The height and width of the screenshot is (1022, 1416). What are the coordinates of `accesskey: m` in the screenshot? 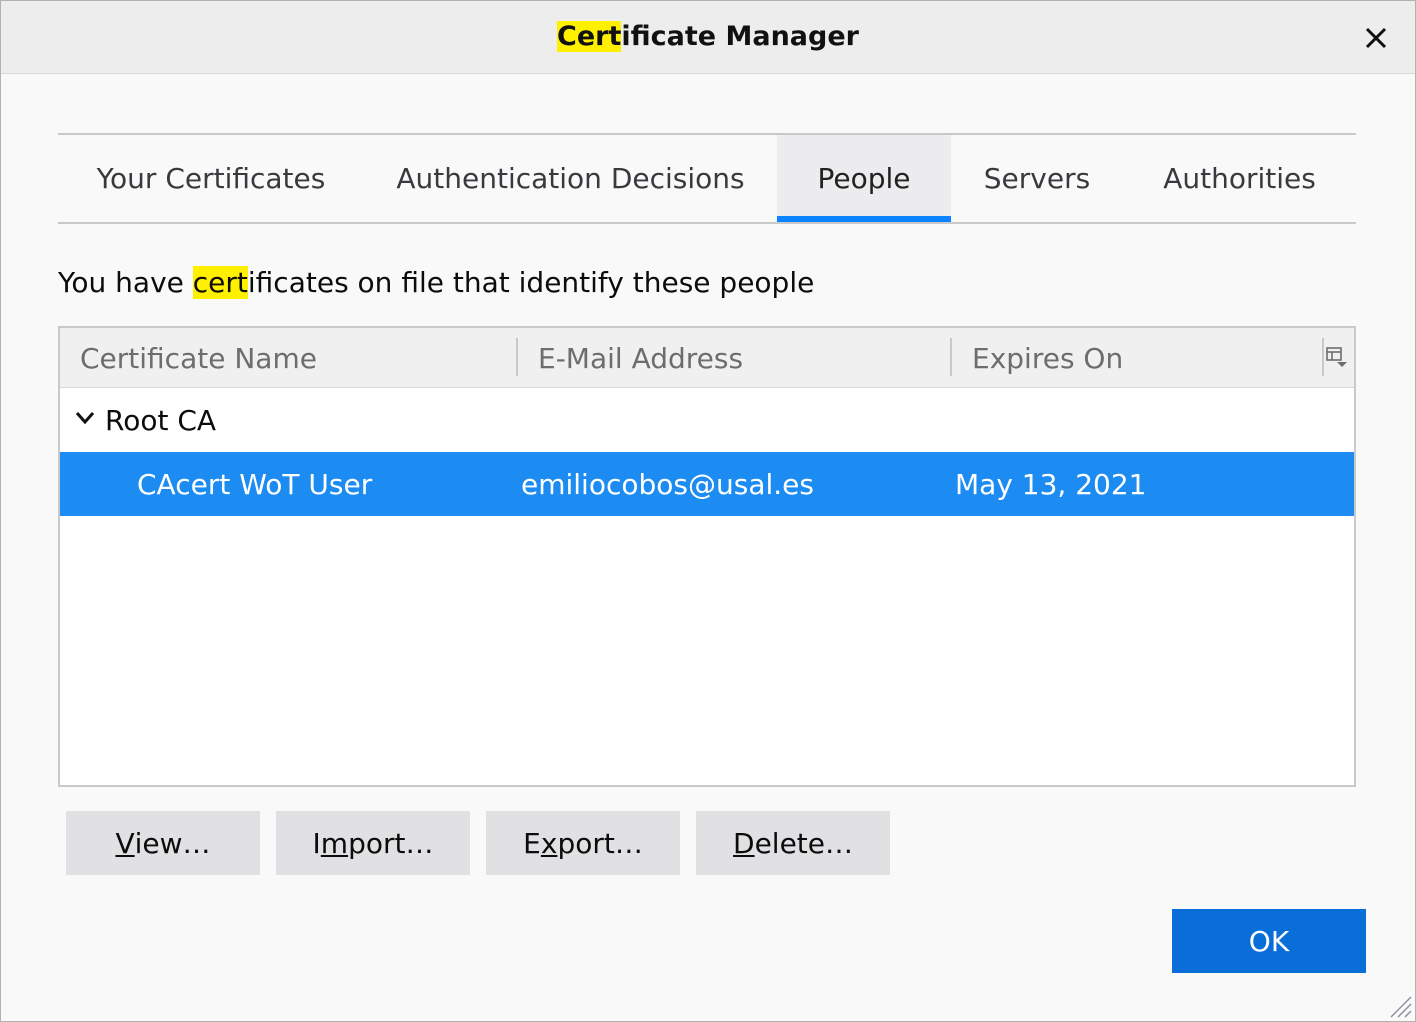 It's located at (334, 843).